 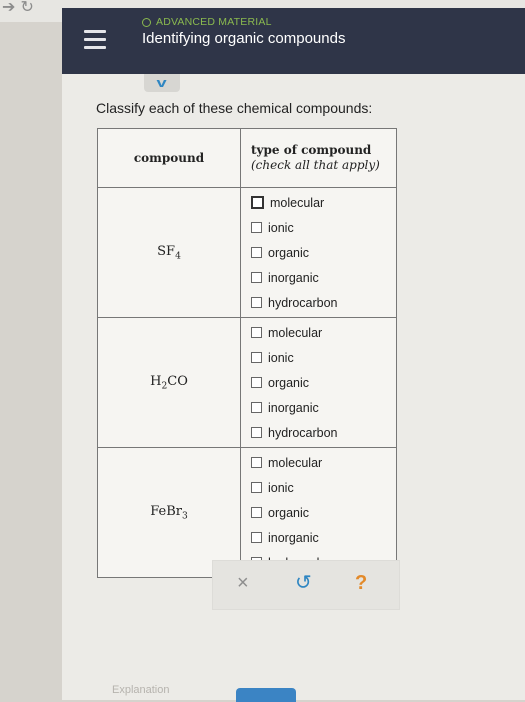 What do you see at coordinates (169, 252) in the screenshot?
I see `compound-cell: SF4` at bounding box center [169, 252].